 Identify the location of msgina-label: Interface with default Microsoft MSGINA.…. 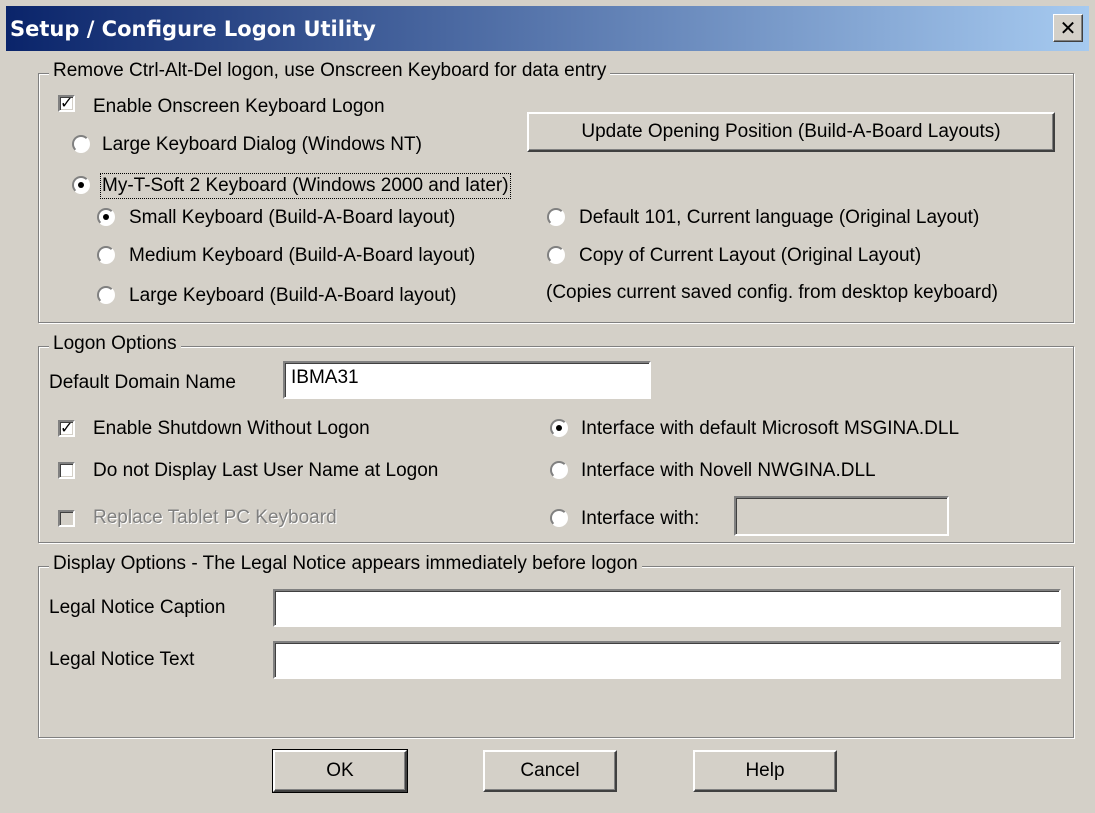
(770, 429).